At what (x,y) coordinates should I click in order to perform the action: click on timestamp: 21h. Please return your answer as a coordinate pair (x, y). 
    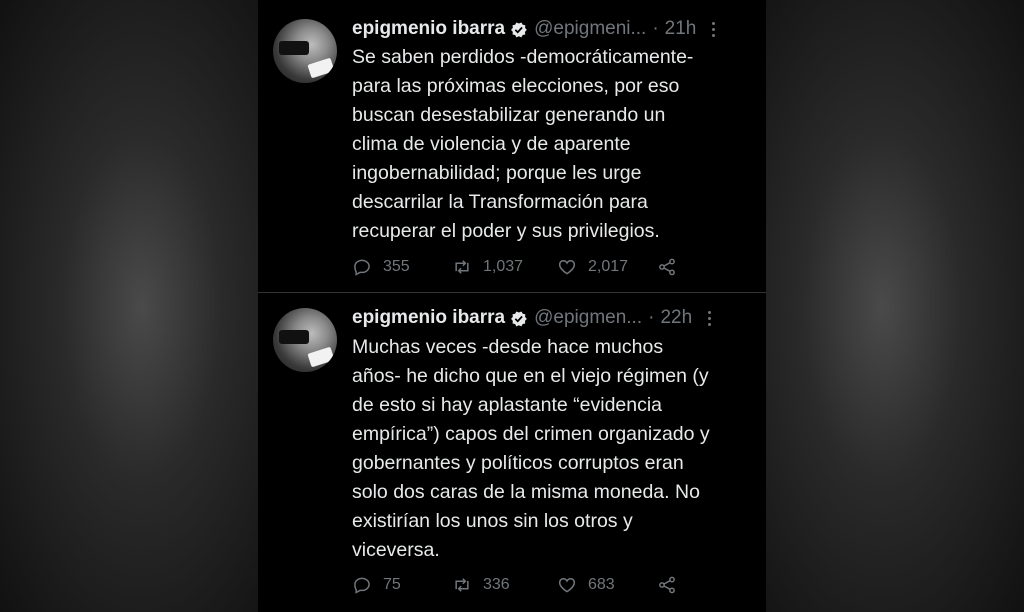
    Looking at the image, I should click on (681, 29).